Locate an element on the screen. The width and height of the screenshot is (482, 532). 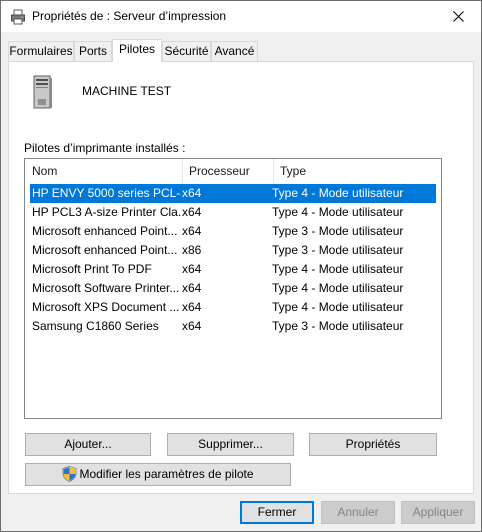
driver-name: HP ENVY 5000 series PCL-3 is located at coordinates (106, 193).